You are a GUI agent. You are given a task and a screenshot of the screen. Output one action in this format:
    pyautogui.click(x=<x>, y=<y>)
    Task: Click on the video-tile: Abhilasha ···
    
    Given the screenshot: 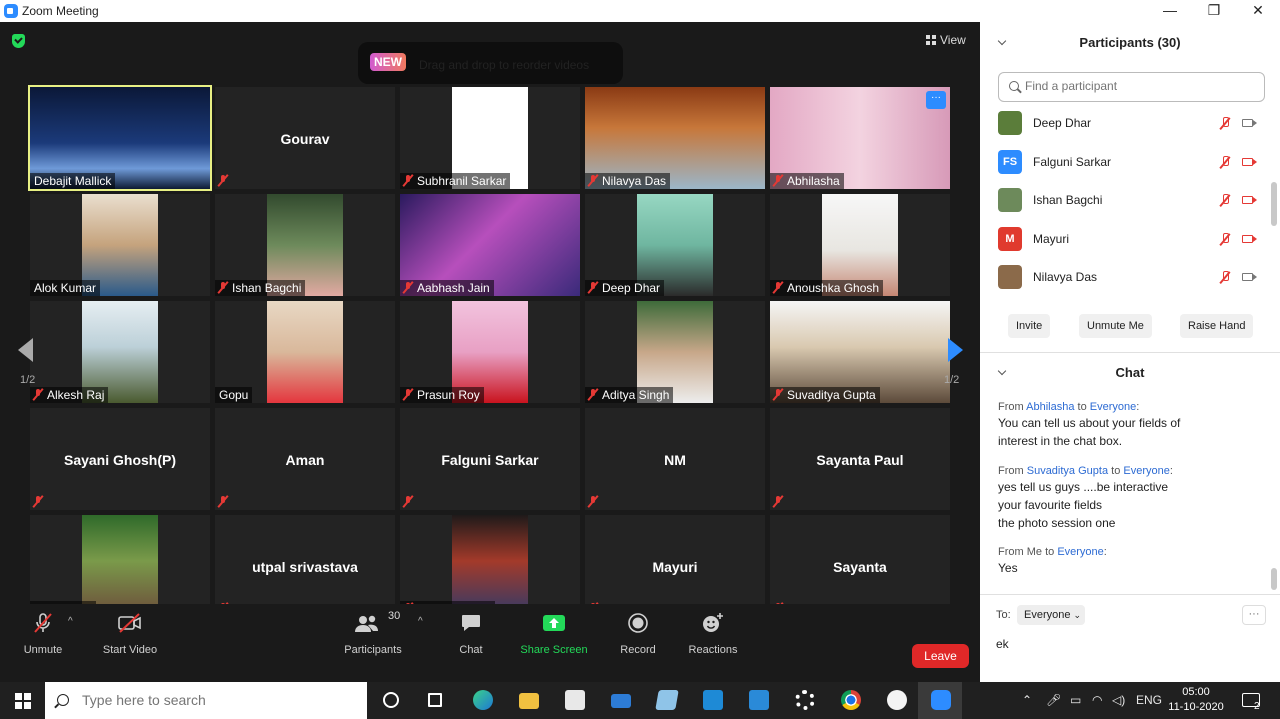 What is the action you would take?
    pyautogui.click(x=860, y=138)
    